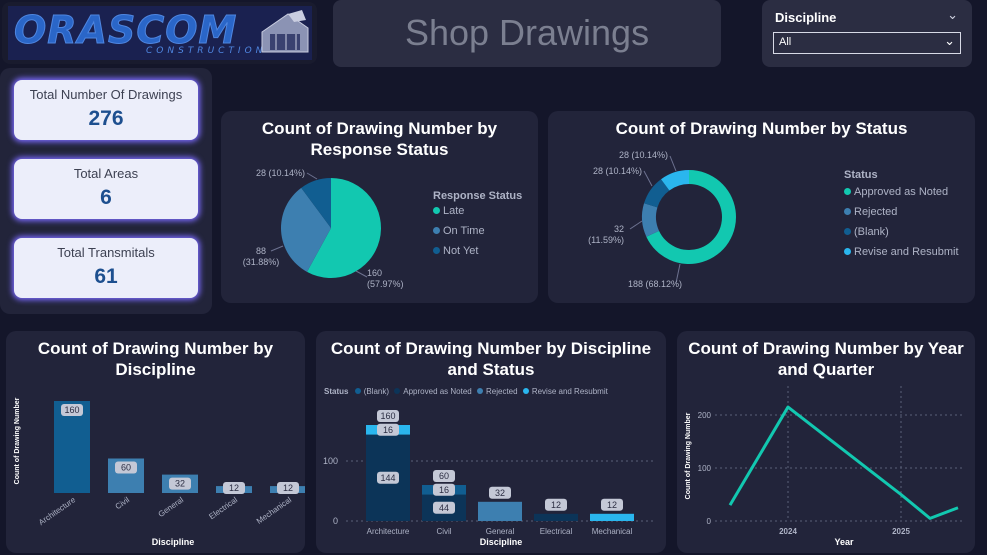 The image size is (987, 555). What do you see at coordinates (206, 51) in the screenshot?
I see `logo-tagline: CONSTRUCTION` at bounding box center [206, 51].